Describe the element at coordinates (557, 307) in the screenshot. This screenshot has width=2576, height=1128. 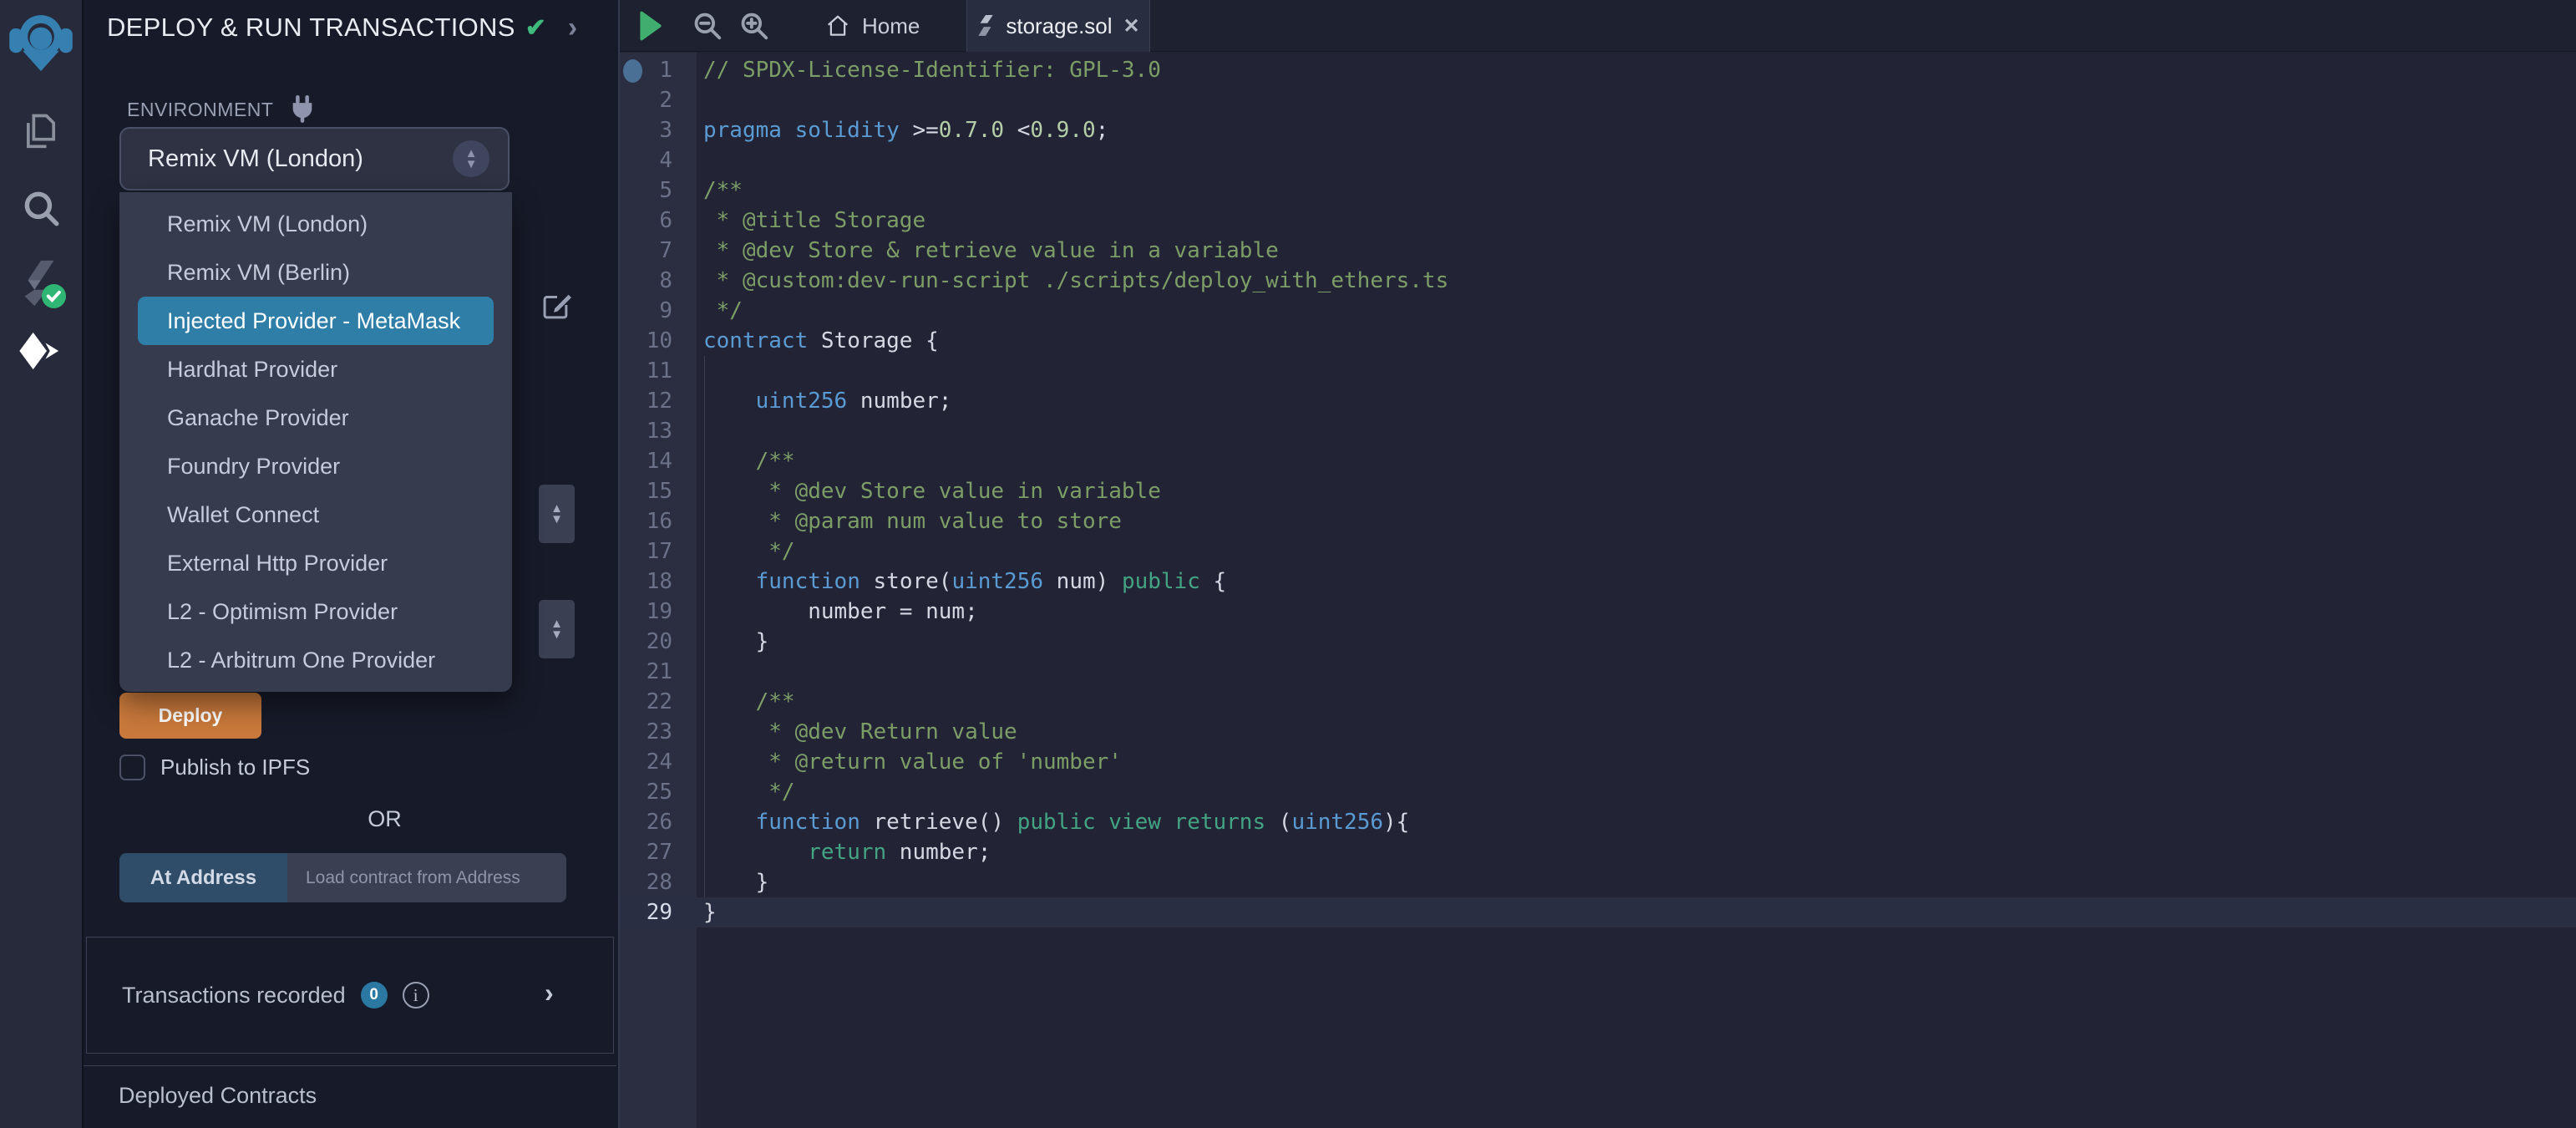
I see `edit-environment-icon` at that location.